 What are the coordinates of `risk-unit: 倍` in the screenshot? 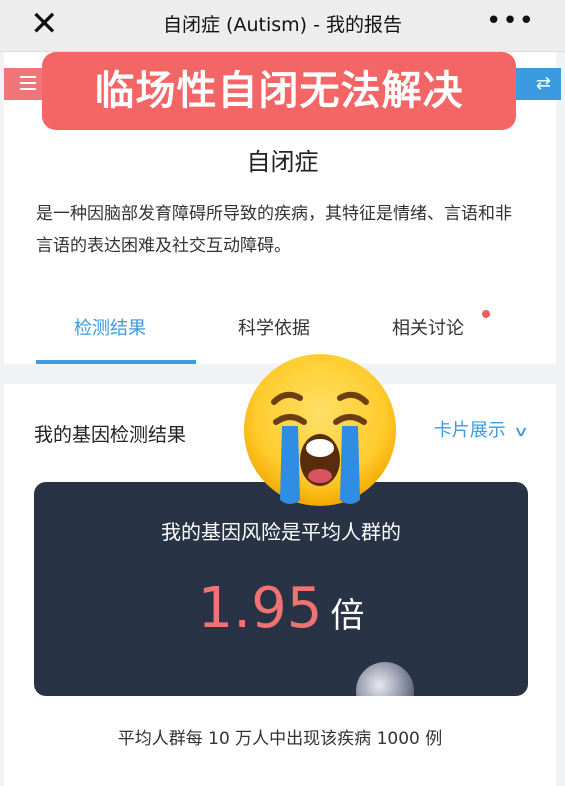 It's located at (347, 616).